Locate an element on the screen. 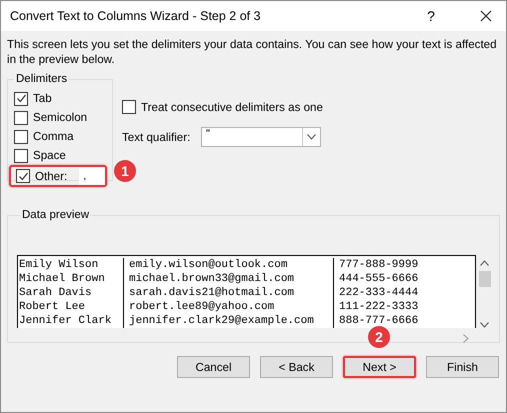  wizard-button: Finish is located at coordinates (462, 367).